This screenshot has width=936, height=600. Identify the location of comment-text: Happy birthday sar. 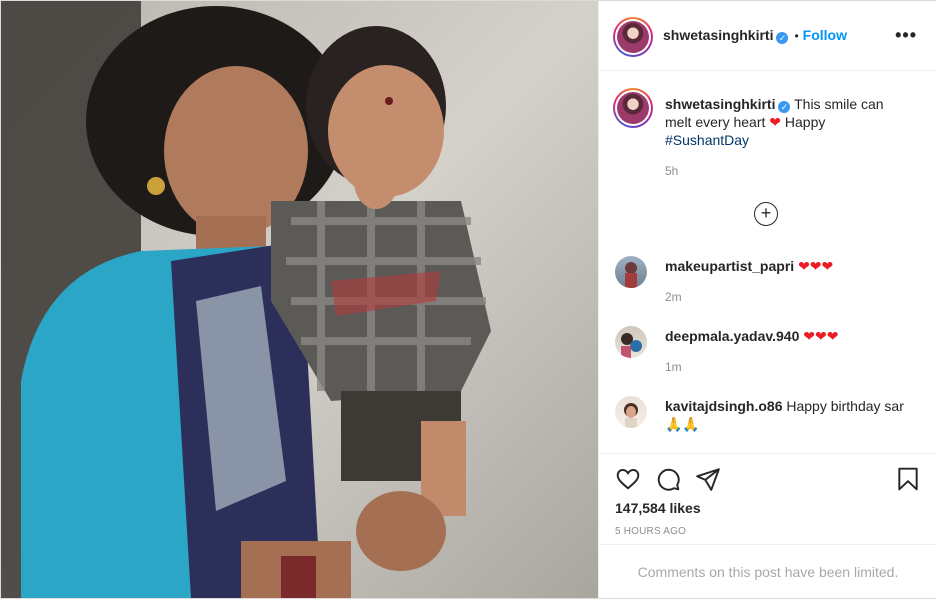
(845, 406).